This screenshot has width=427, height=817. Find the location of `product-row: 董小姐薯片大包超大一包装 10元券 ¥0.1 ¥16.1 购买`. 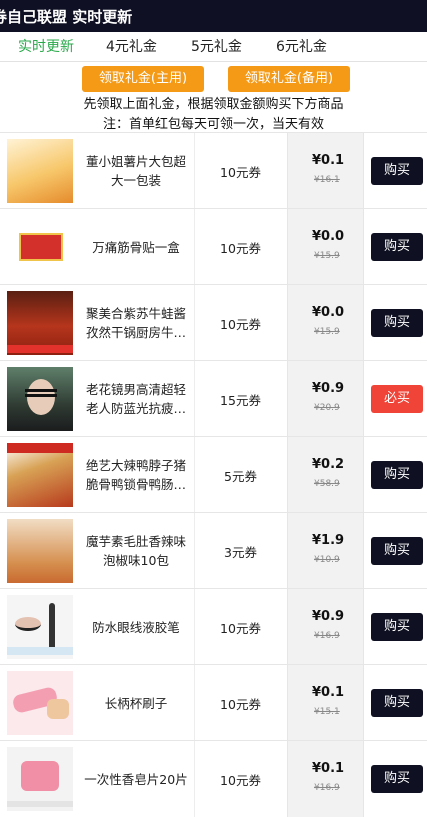

product-row: 董小姐薯片大包超大一包装 10元券 ¥0.1 ¥16.1 购买 is located at coordinates (213, 170).